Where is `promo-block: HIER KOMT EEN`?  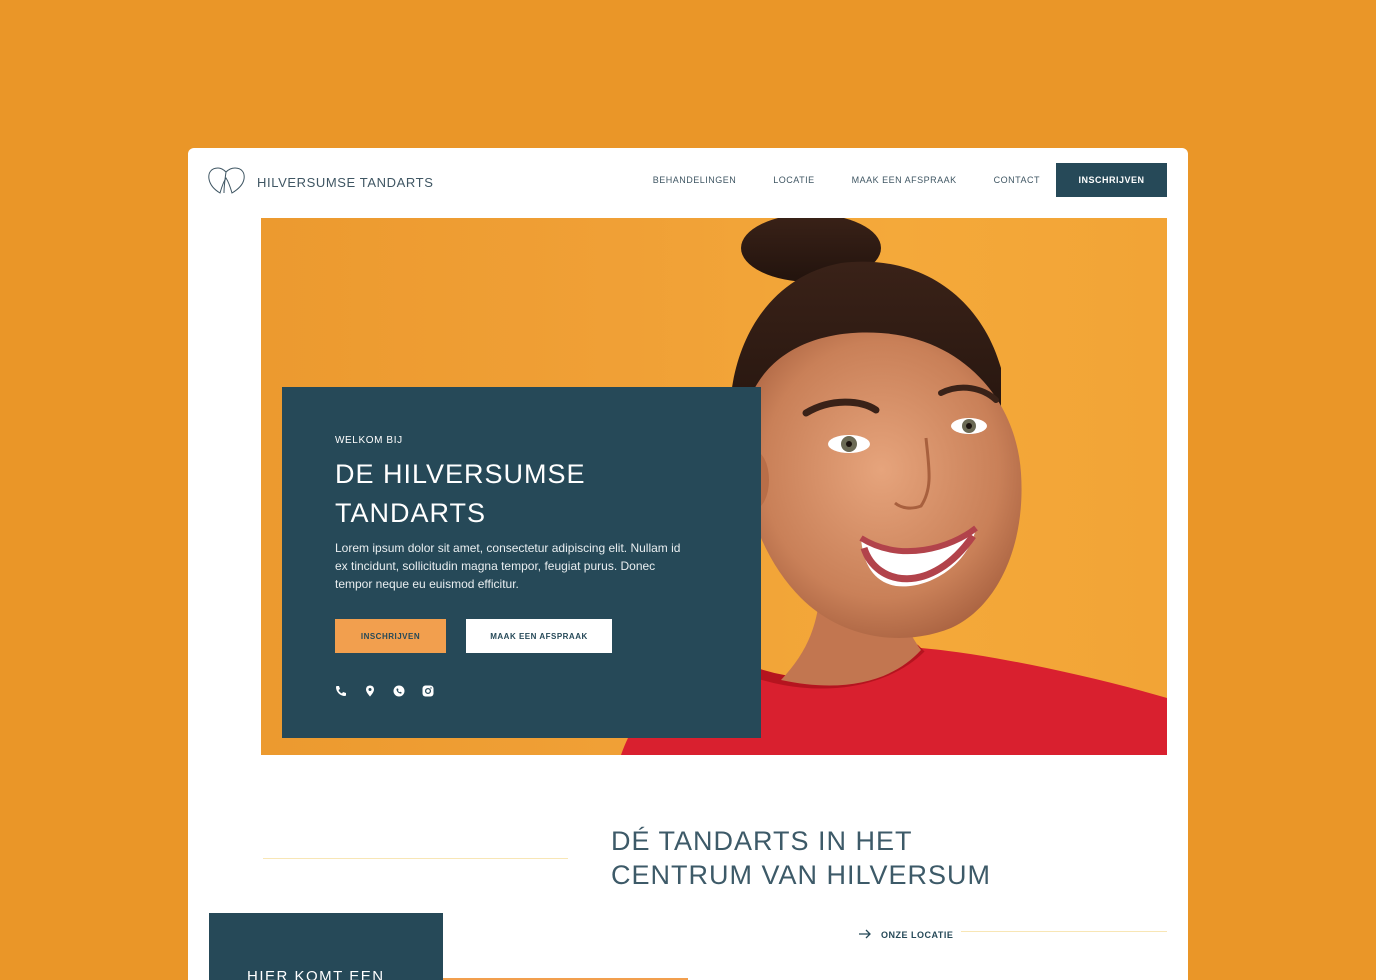
promo-block: HIER KOMT EEN is located at coordinates (326, 946).